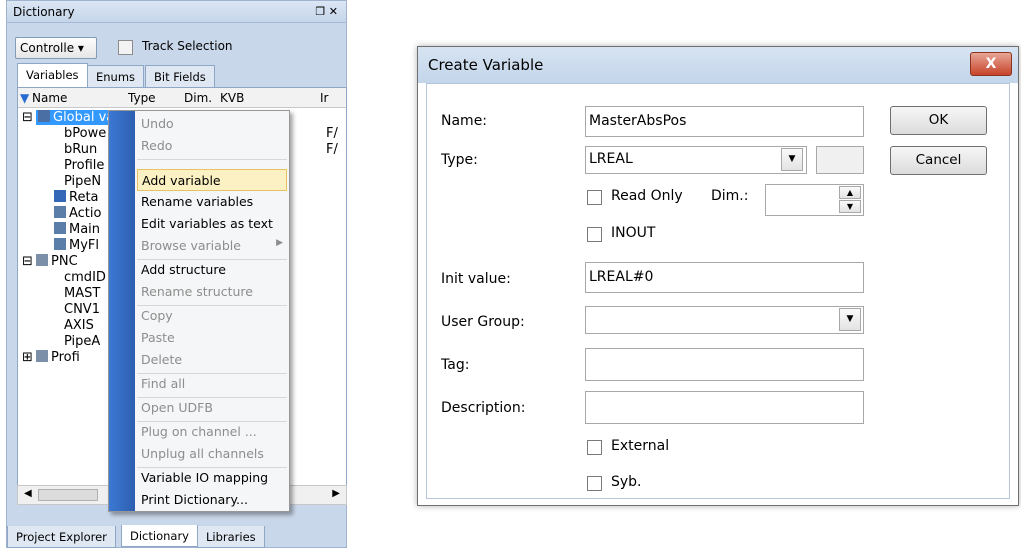 The height and width of the screenshot is (548, 1021). I want to click on col-name: Name, so click(49, 98).